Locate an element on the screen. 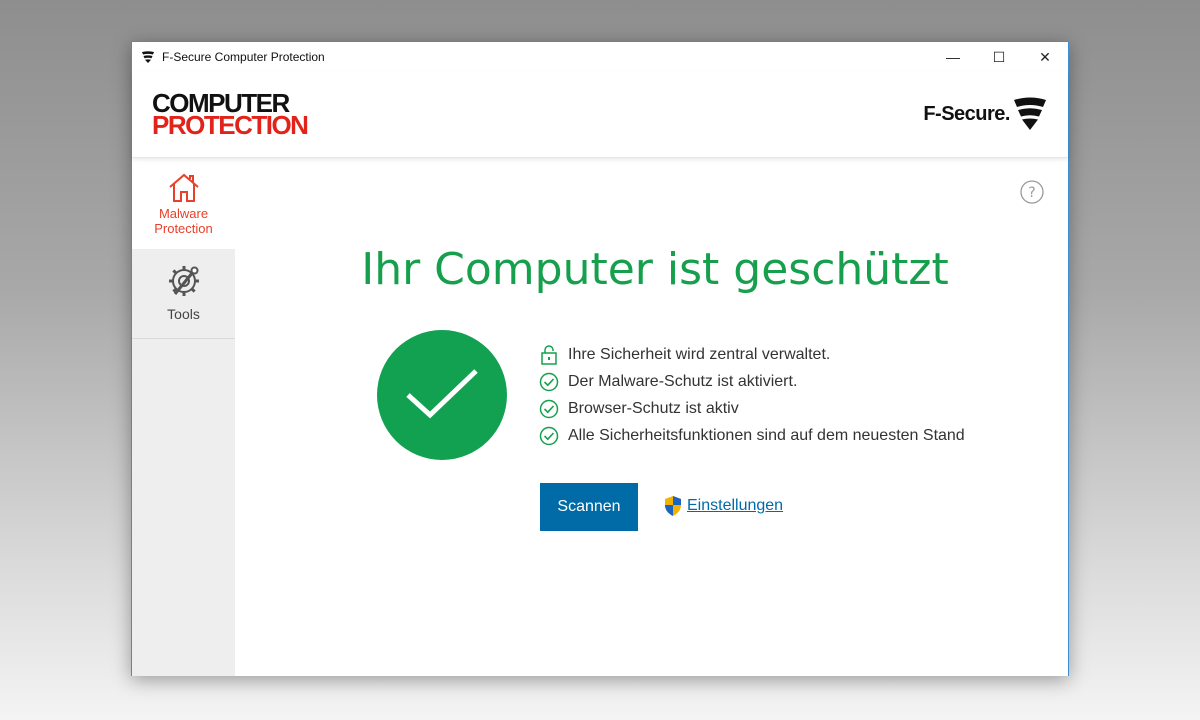 Image resolution: width=1200 pixels, height=720 pixels. status-text: Ihre Sicherheit wird zentral verwaltet. is located at coordinates (699, 354).